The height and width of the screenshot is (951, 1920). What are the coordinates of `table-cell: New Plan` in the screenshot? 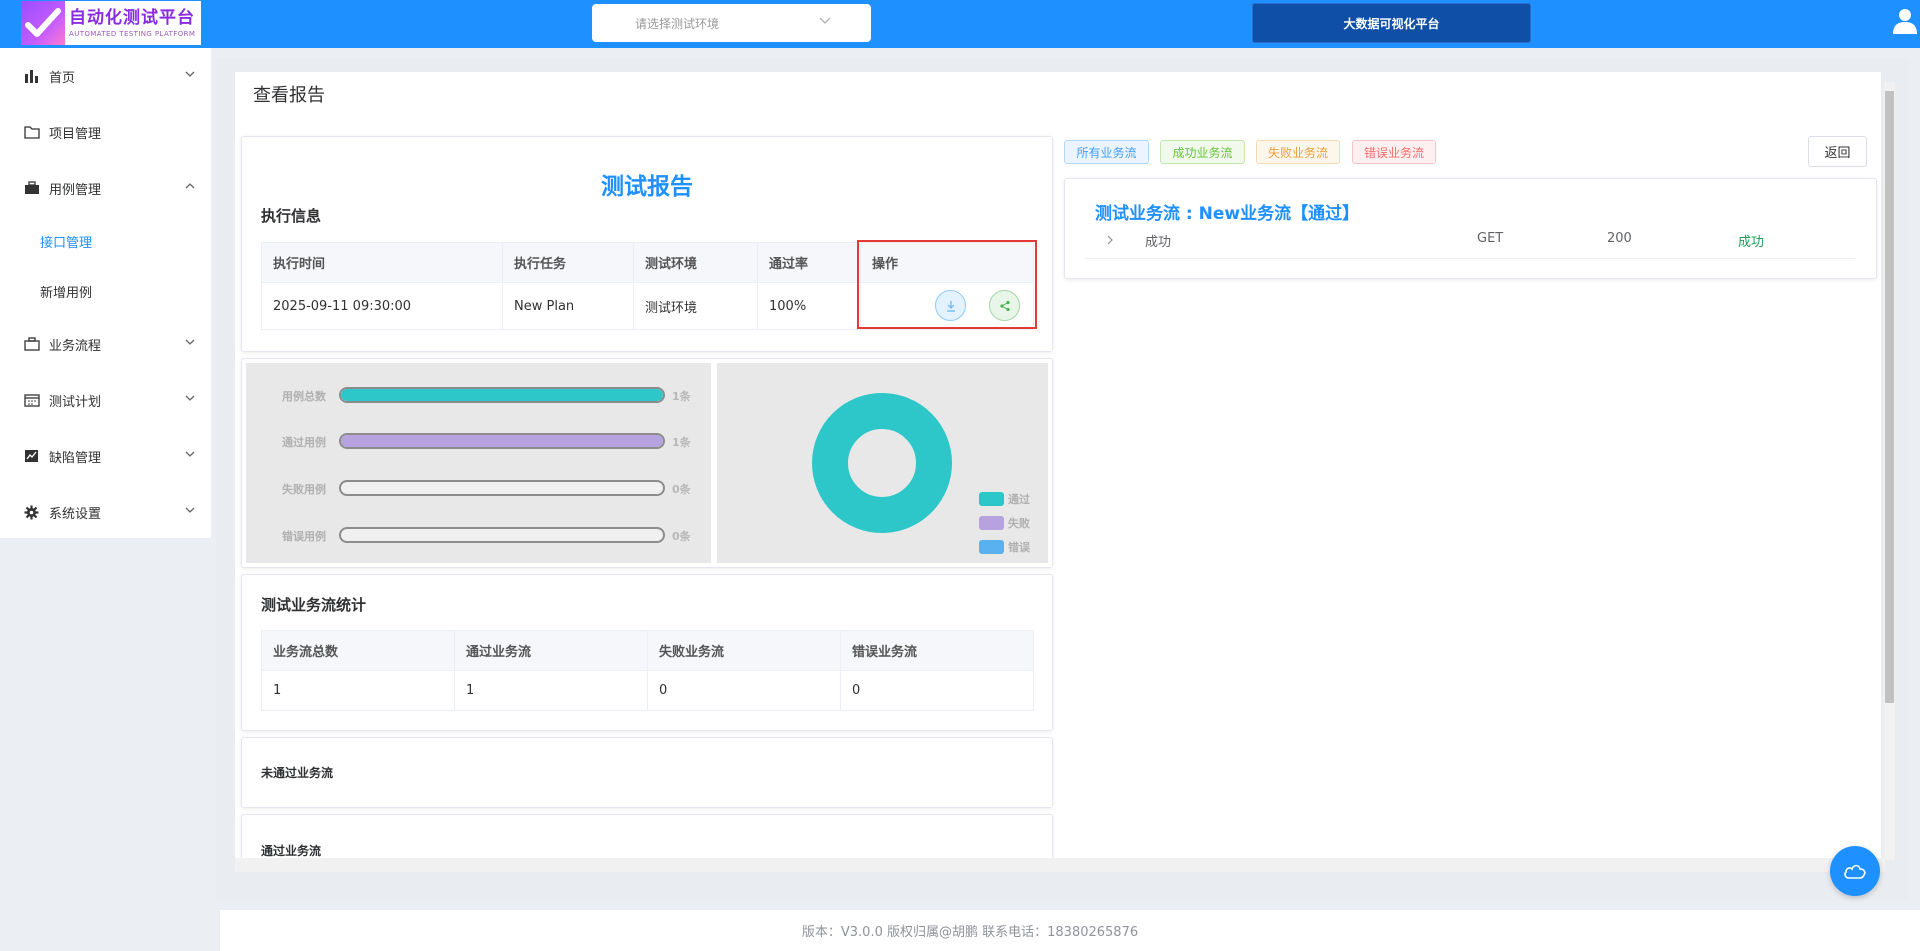 It's located at (568, 306).